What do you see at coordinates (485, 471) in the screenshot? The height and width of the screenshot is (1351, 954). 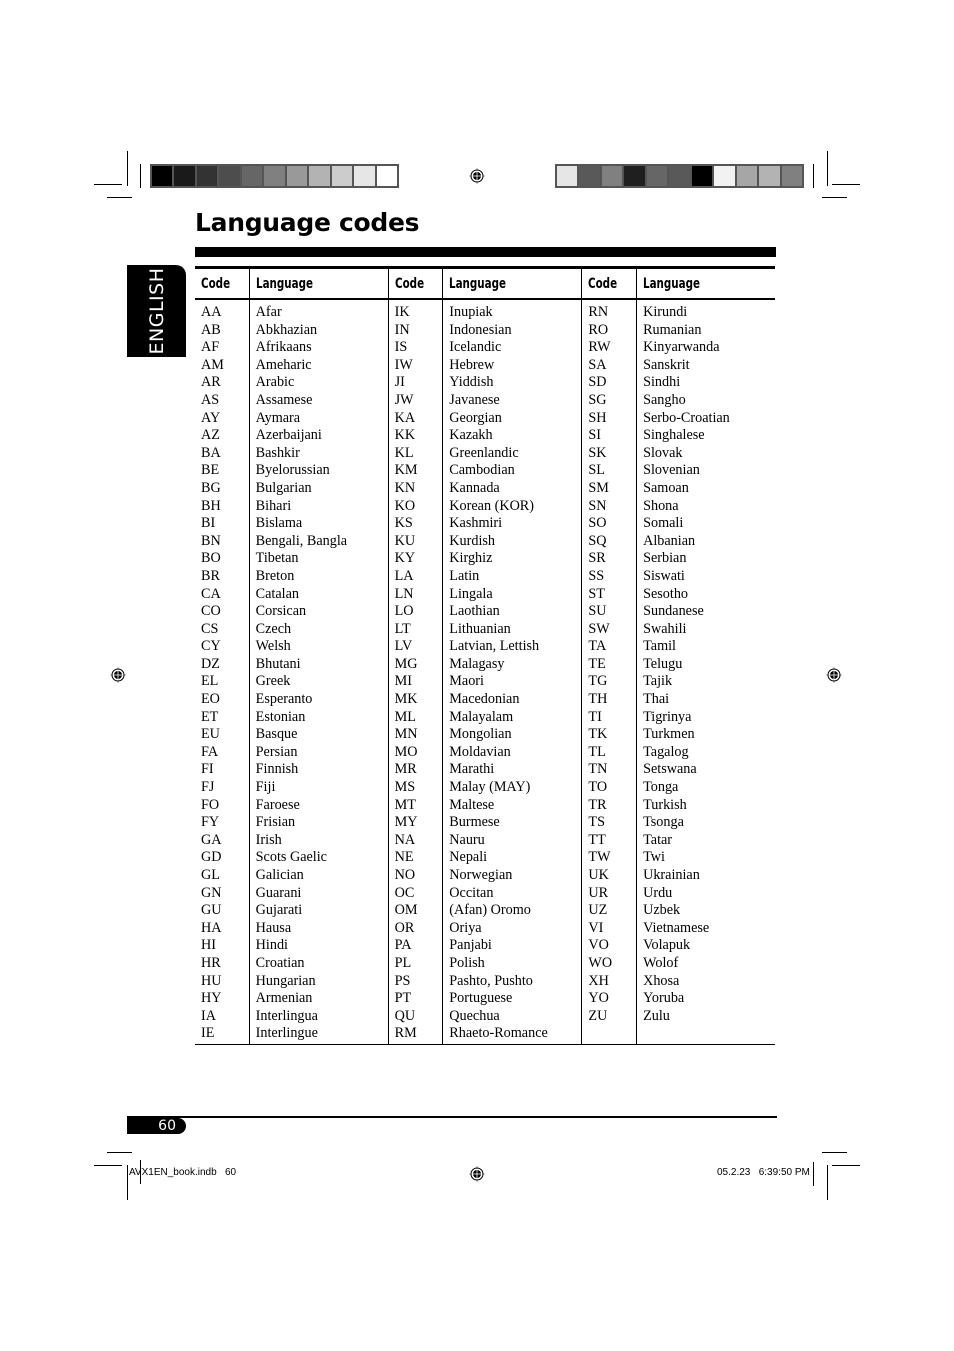 I see `table-row: BE Byelorussian KM Cambodian SL Slovenian` at bounding box center [485, 471].